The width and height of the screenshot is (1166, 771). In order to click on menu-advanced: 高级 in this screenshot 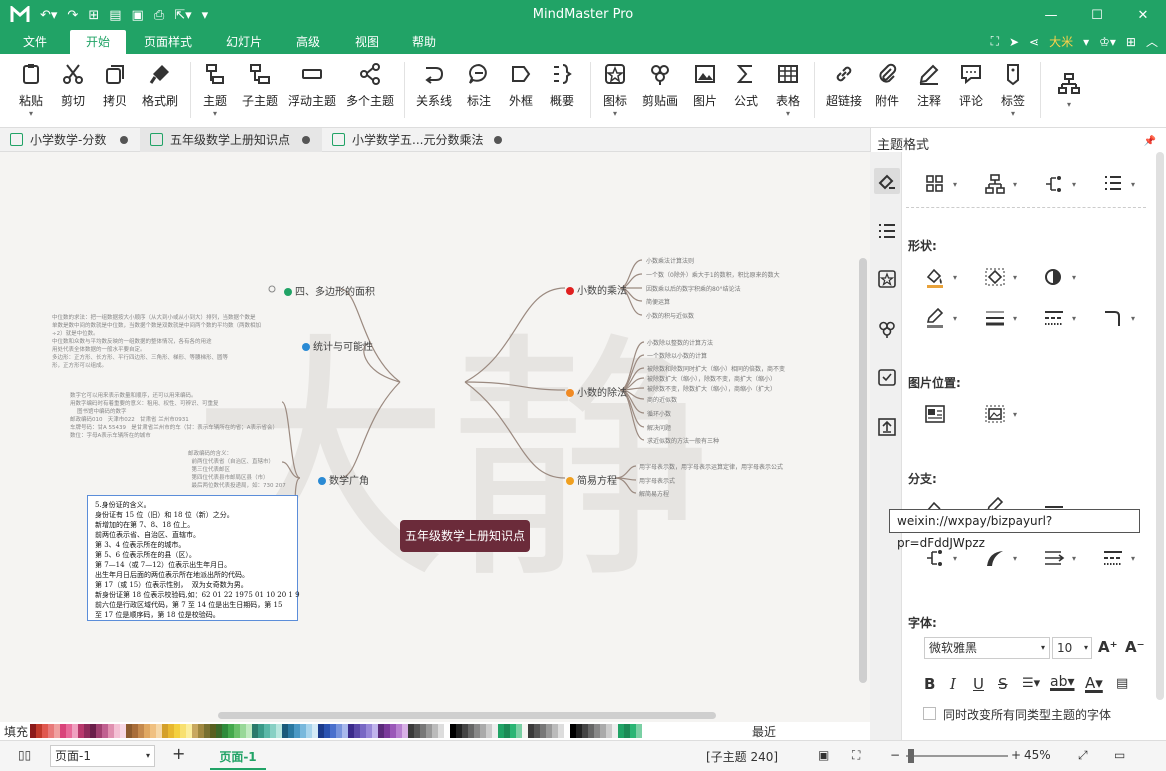, I will do `click(308, 42)`.